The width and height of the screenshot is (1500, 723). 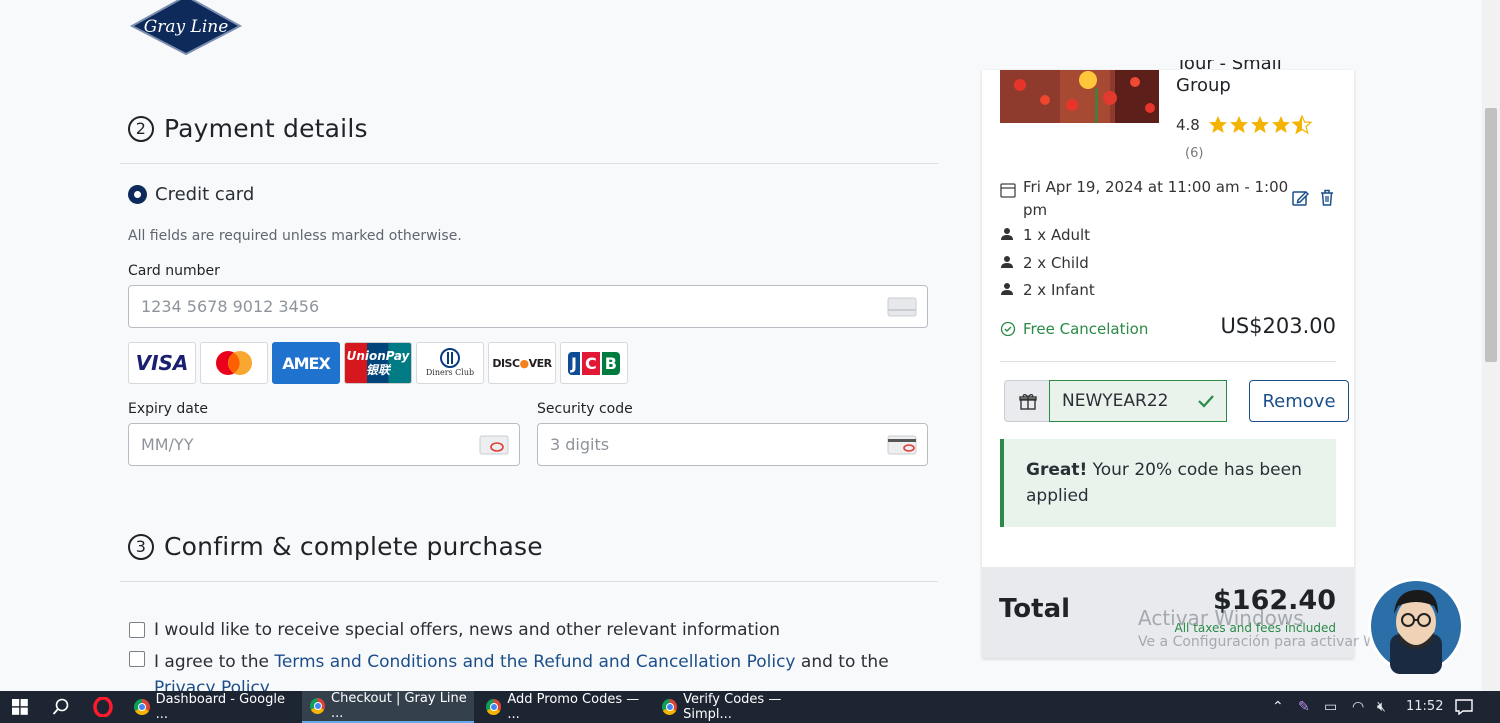 What do you see at coordinates (1381, 707) in the screenshot?
I see `volume-muted-icon: 🔇︎` at bounding box center [1381, 707].